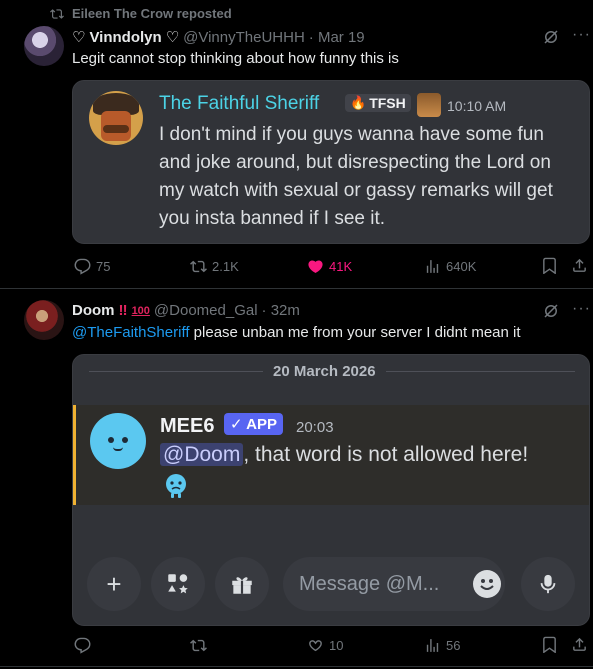 The height and width of the screenshot is (669, 593). Describe the element at coordinates (116, 118) in the screenshot. I see `sheriff-avatar` at that location.